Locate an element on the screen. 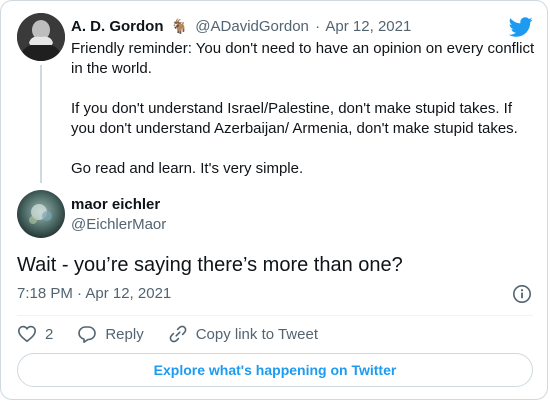  info-icon is located at coordinates (522, 294).